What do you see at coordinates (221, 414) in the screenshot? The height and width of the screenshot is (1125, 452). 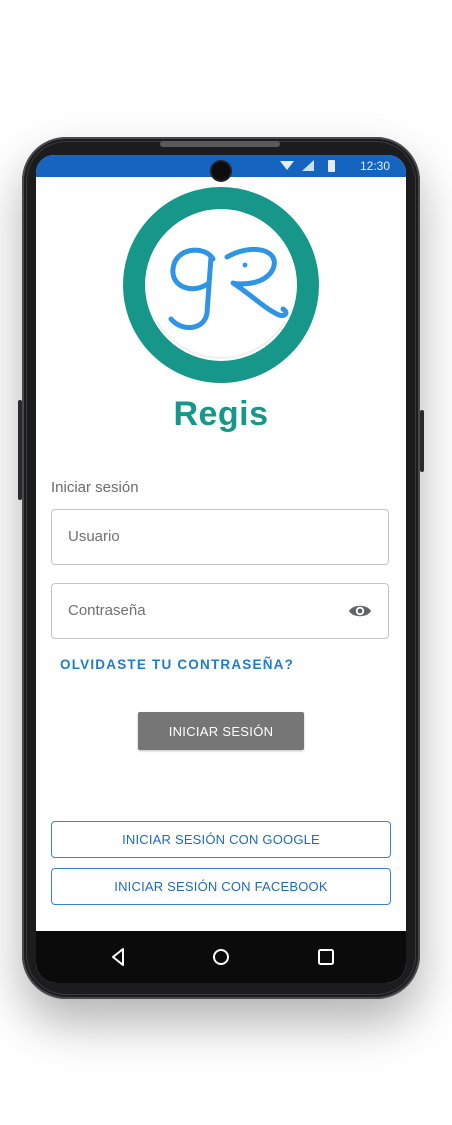 I see `app-brand-title: Regis` at bounding box center [221, 414].